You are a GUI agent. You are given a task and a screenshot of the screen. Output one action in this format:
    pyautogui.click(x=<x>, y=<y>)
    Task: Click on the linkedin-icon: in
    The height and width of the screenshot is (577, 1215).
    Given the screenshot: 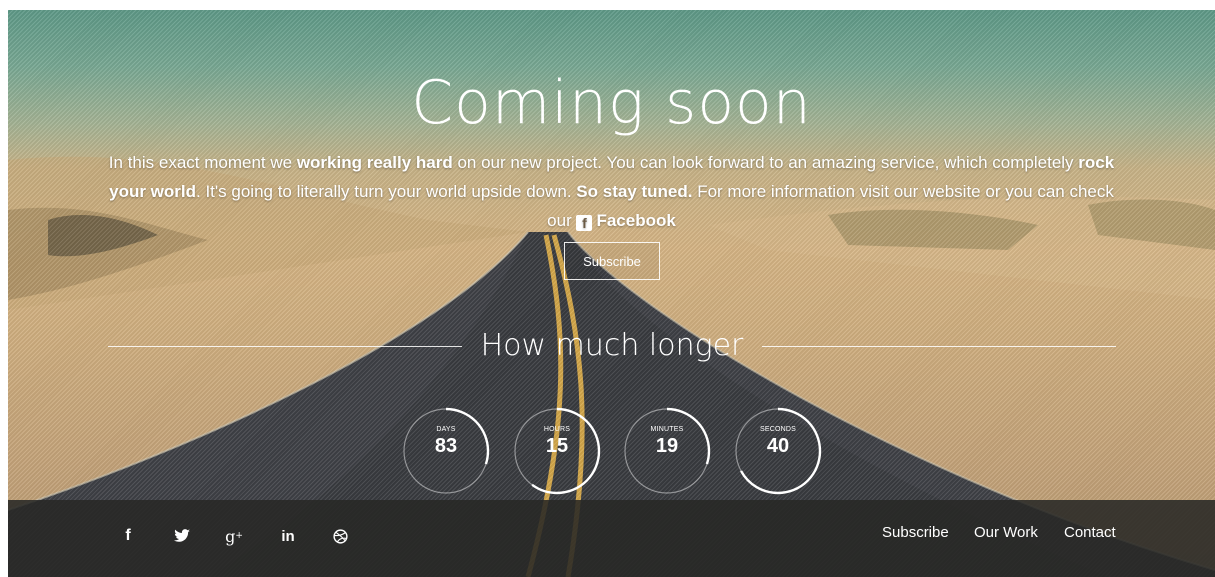 What is the action you would take?
    pyautogui.click(x=288, y=536)
    